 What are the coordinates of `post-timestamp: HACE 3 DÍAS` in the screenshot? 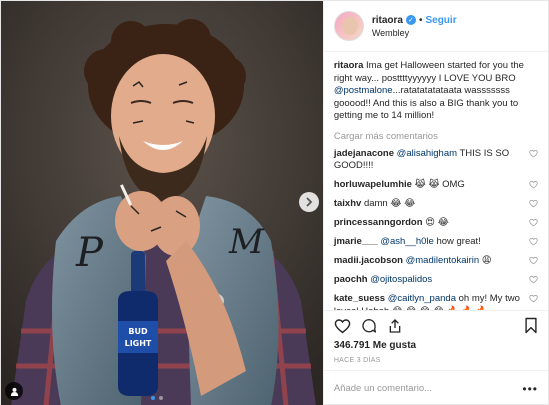 It's located at (436, 362).